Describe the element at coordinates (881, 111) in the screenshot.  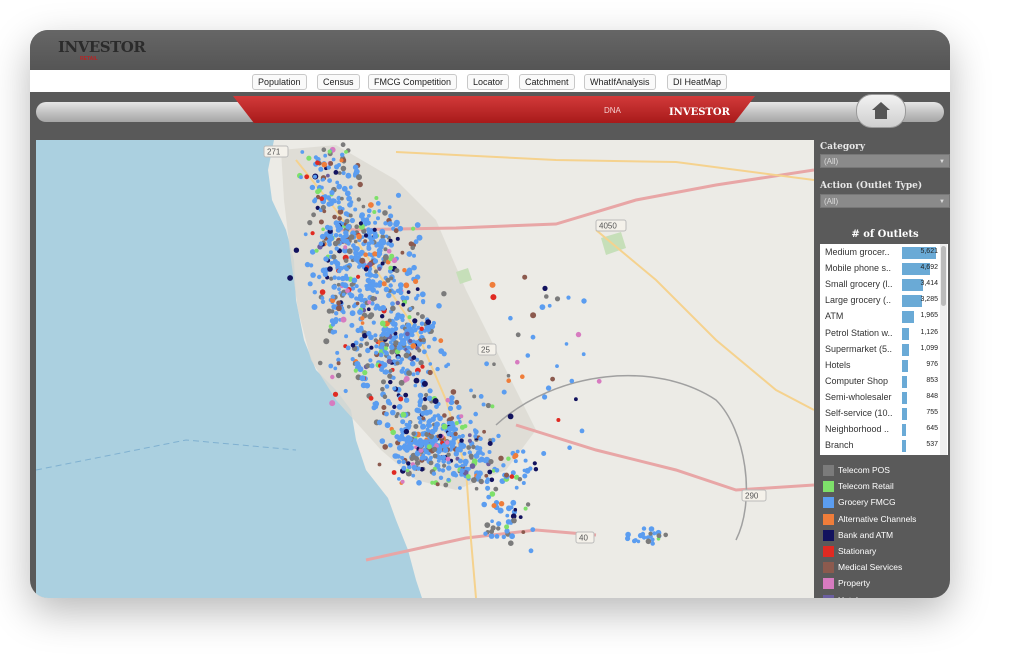
I see `home-button` at that location.